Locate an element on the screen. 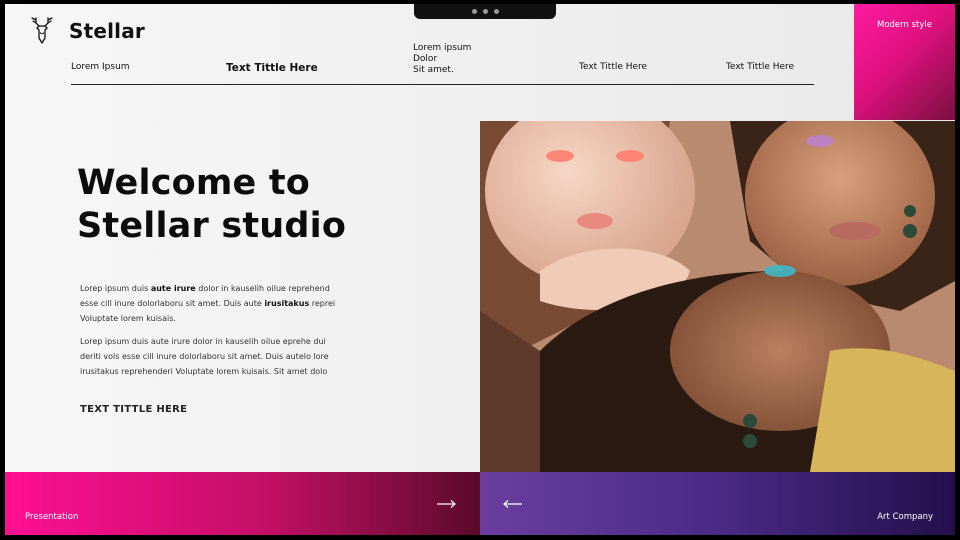  window-notch is located at coordinates (485, 11).